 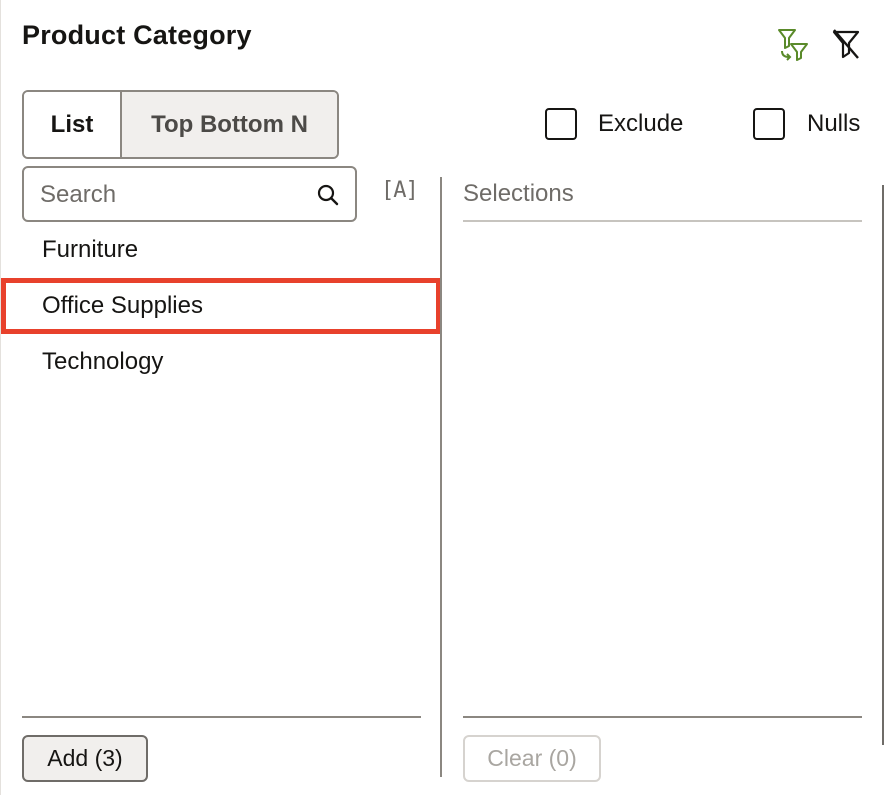 What do you see at coordinates (328, 195) in the screenshot?
I see `search-icon` at bounding box center [328, 195].